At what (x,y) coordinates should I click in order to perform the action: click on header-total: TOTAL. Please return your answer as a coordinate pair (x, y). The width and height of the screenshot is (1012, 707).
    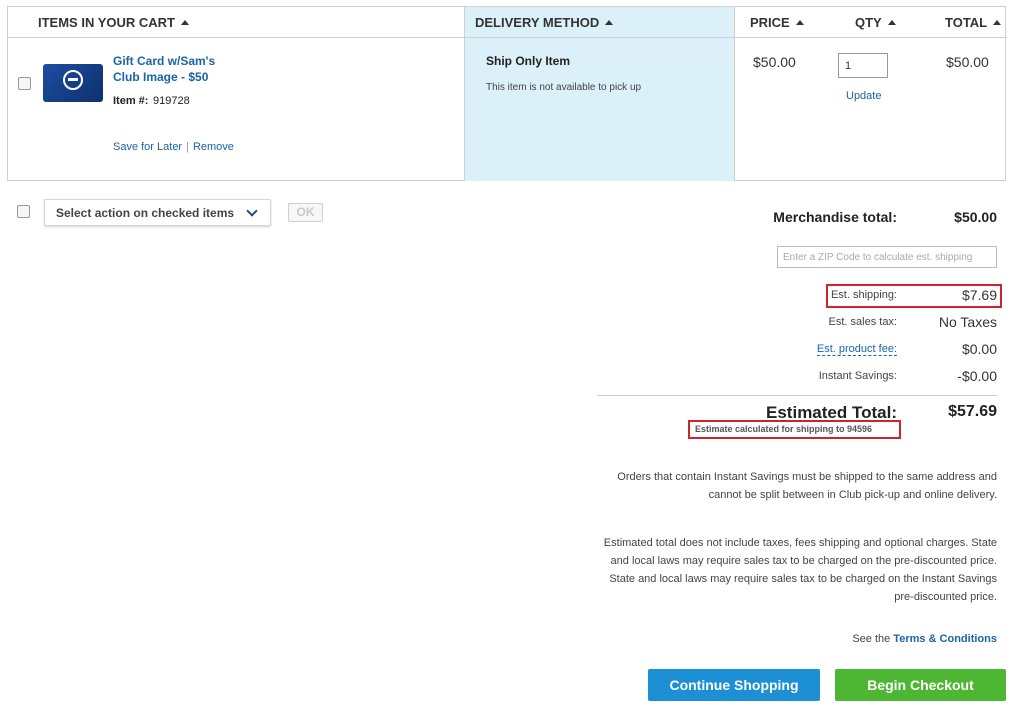
    Looking at the image, I should click on (968, 22).